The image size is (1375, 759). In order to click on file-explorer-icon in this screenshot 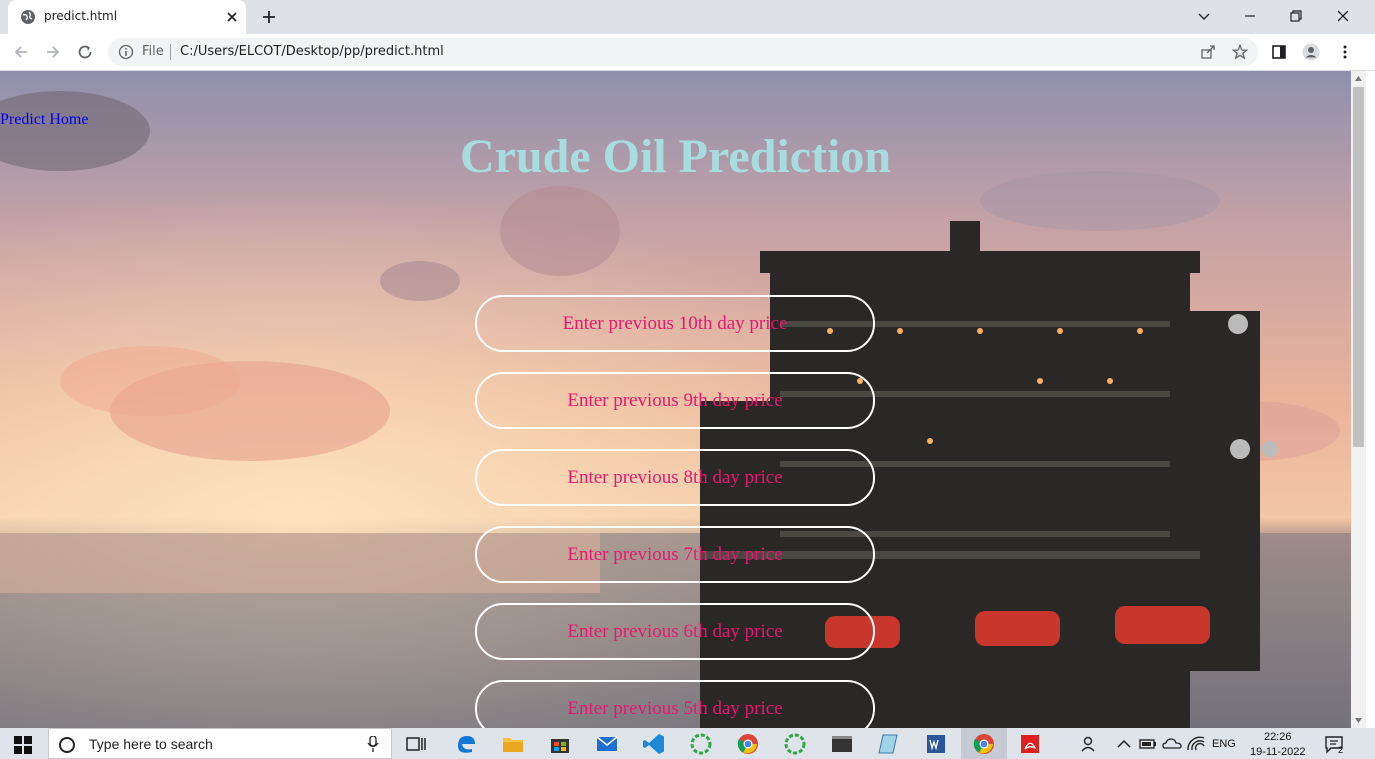, I will do `click(513, 744)`.